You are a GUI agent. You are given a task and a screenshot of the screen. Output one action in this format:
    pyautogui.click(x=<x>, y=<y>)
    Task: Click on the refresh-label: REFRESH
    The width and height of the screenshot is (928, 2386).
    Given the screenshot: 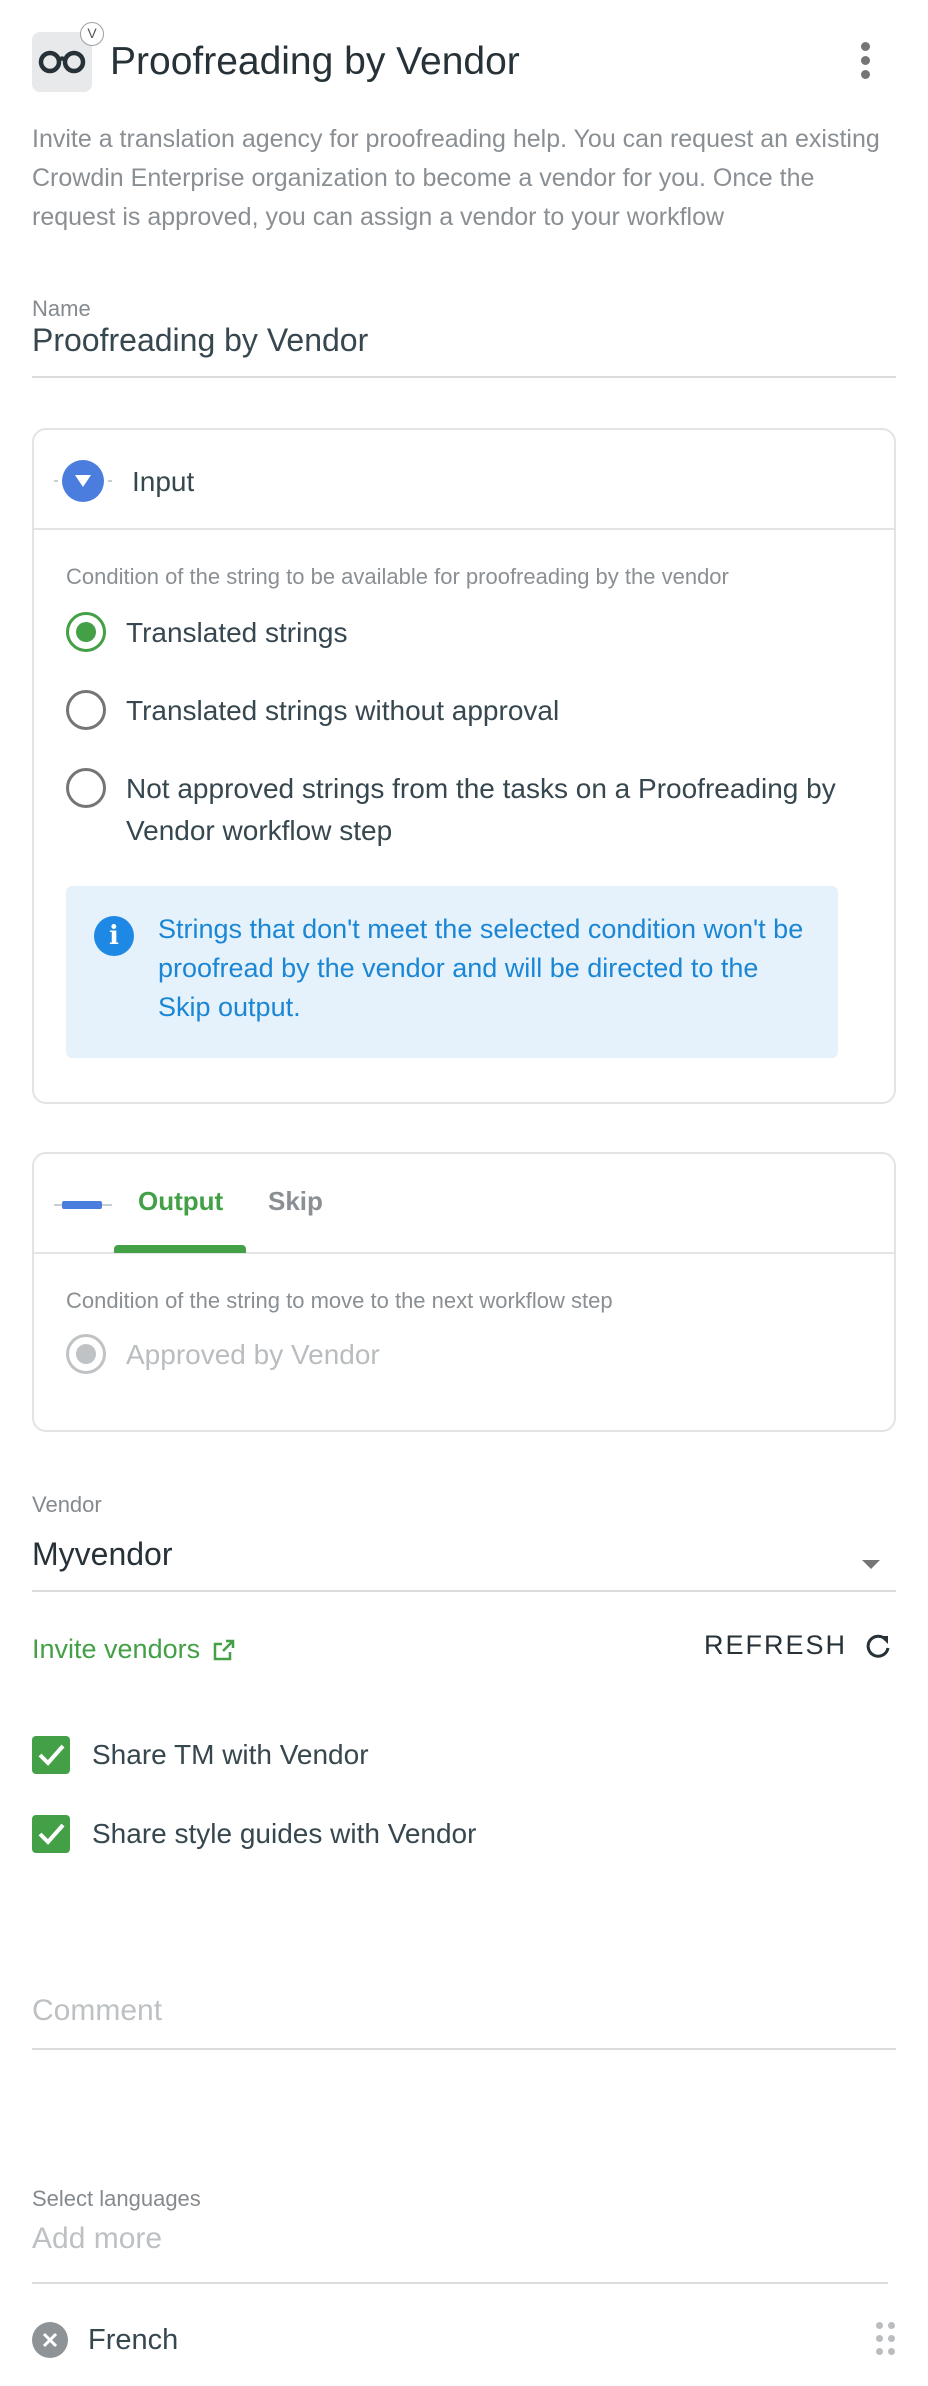 What is the action you would take?
    pyautogui.click(x=776, y=1645)
    